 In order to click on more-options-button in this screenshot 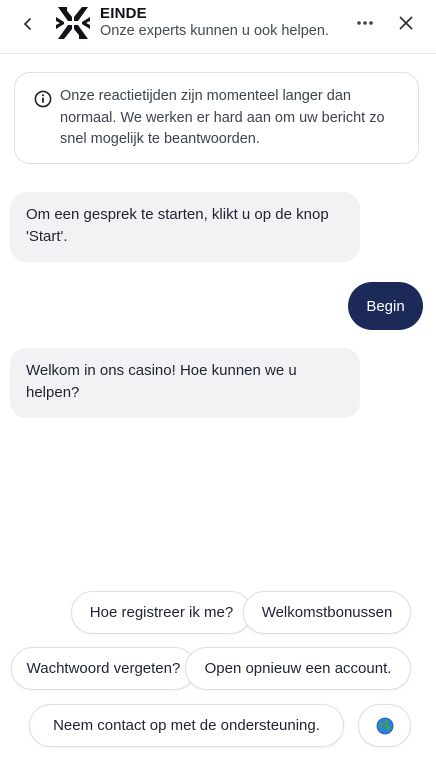, I will do `click(365, 23)`.